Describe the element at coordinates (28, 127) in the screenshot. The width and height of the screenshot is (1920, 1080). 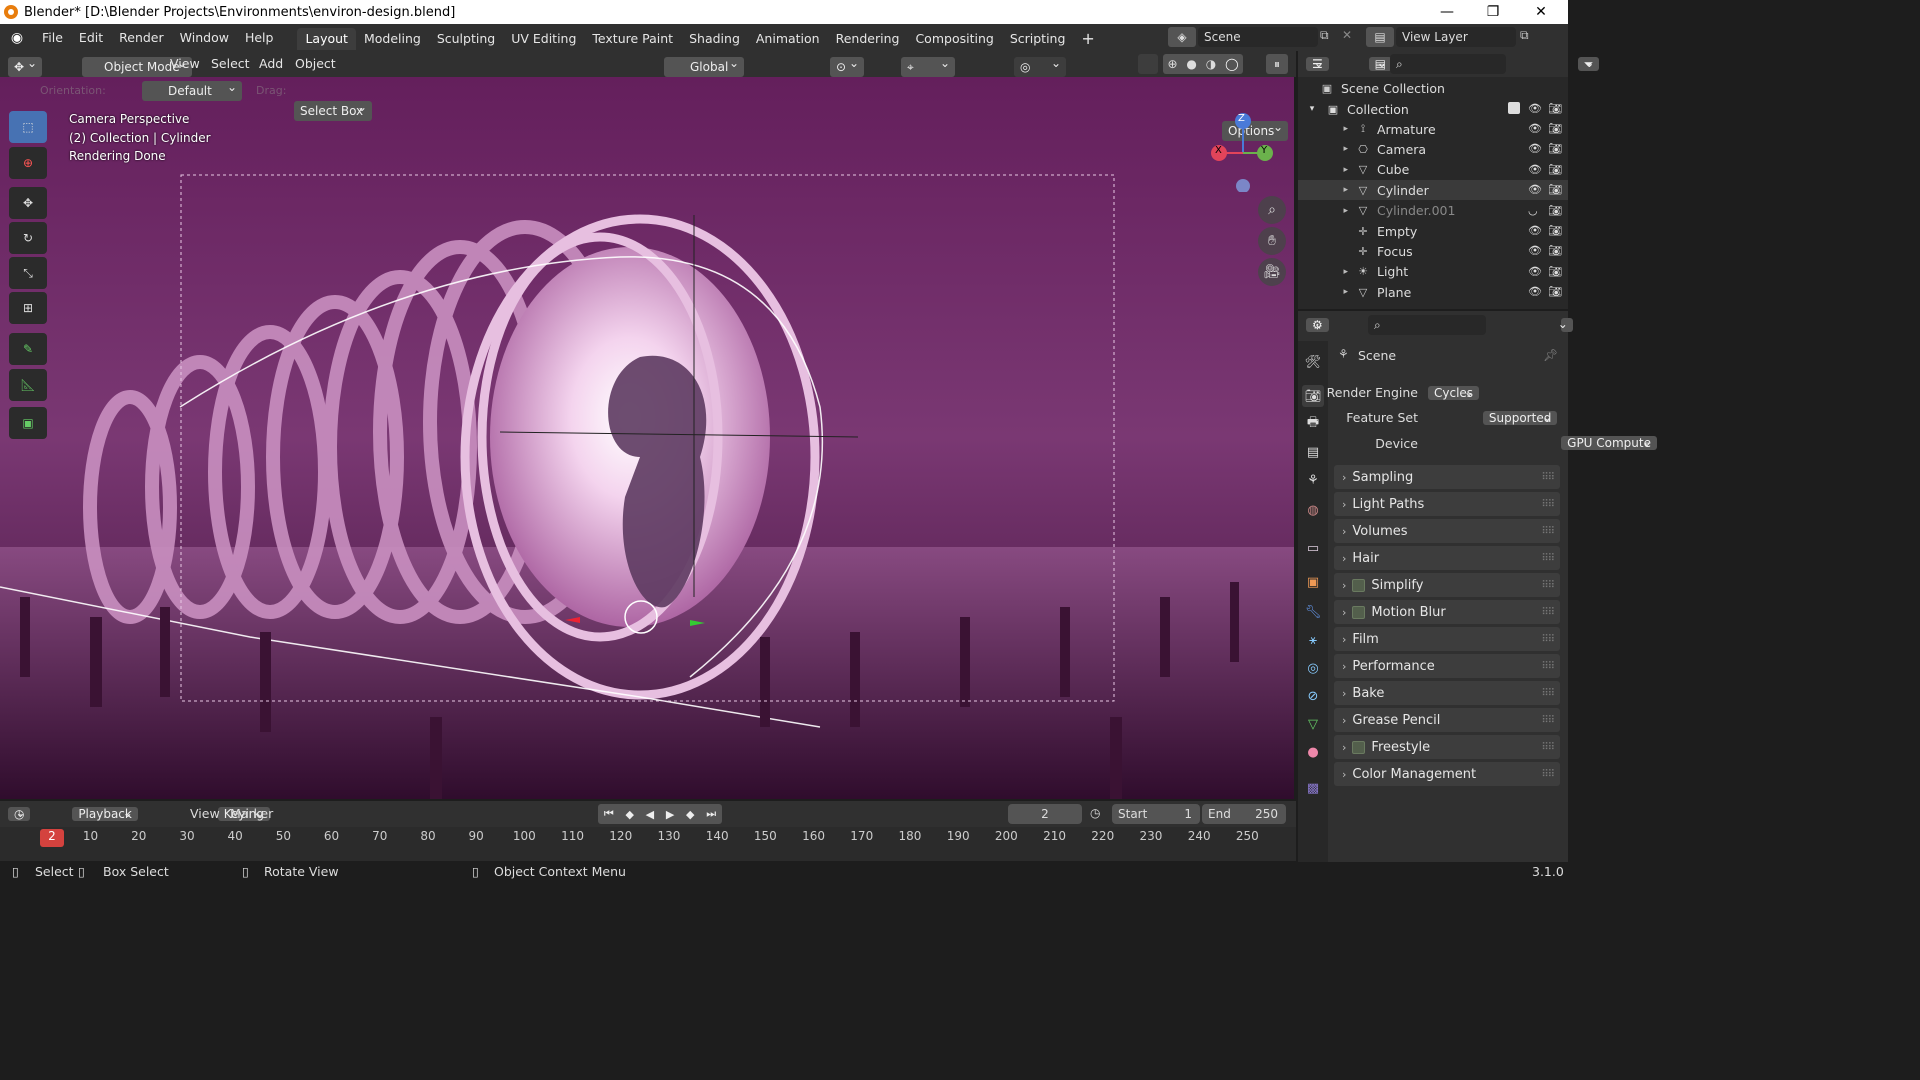
I see `select-box-tool-icon: ⬚` at that location.